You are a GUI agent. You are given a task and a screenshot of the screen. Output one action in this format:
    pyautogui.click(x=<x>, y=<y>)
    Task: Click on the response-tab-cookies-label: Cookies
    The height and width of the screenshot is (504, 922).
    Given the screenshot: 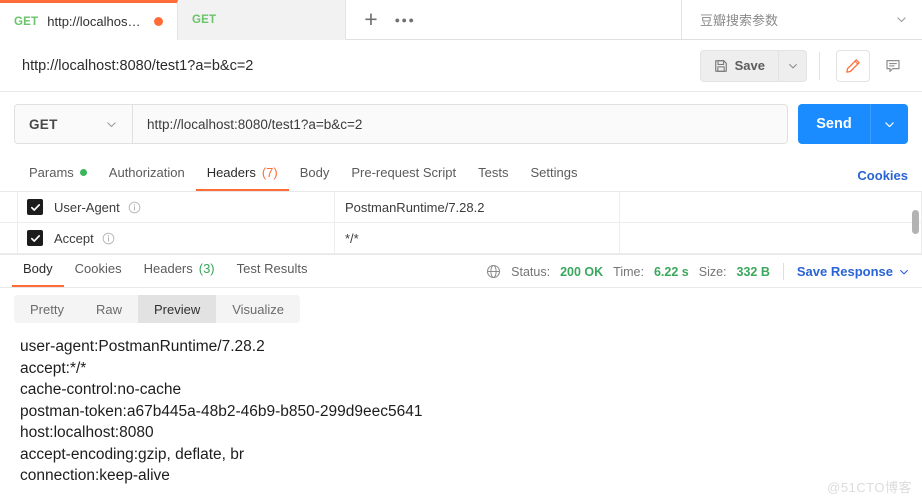 What is the action you would take?
    pyautogui.click(x=98, y=268)
    